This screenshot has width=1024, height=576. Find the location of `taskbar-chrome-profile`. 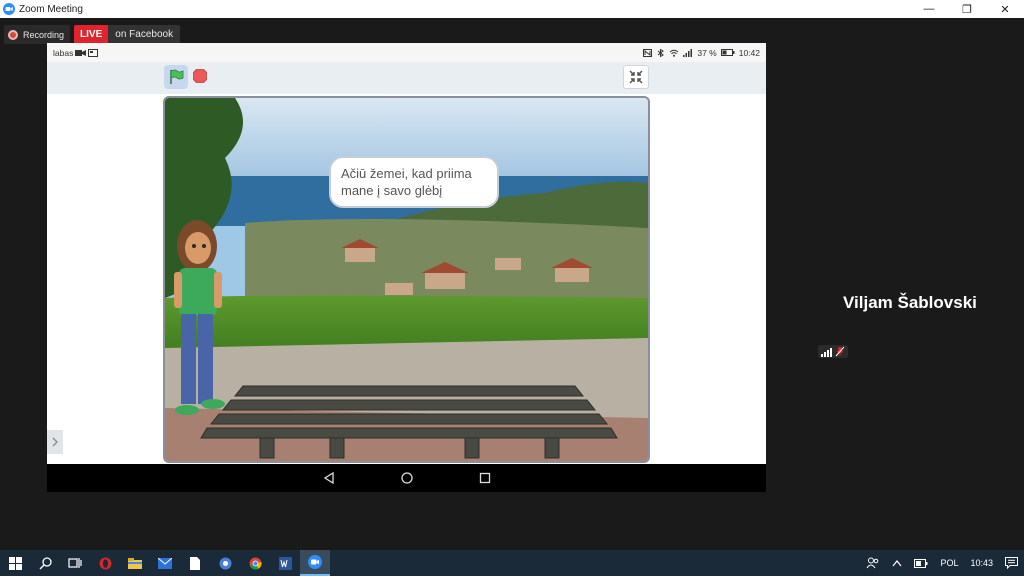

taskbar-chrome-profile is located at coordinates (225, 563).